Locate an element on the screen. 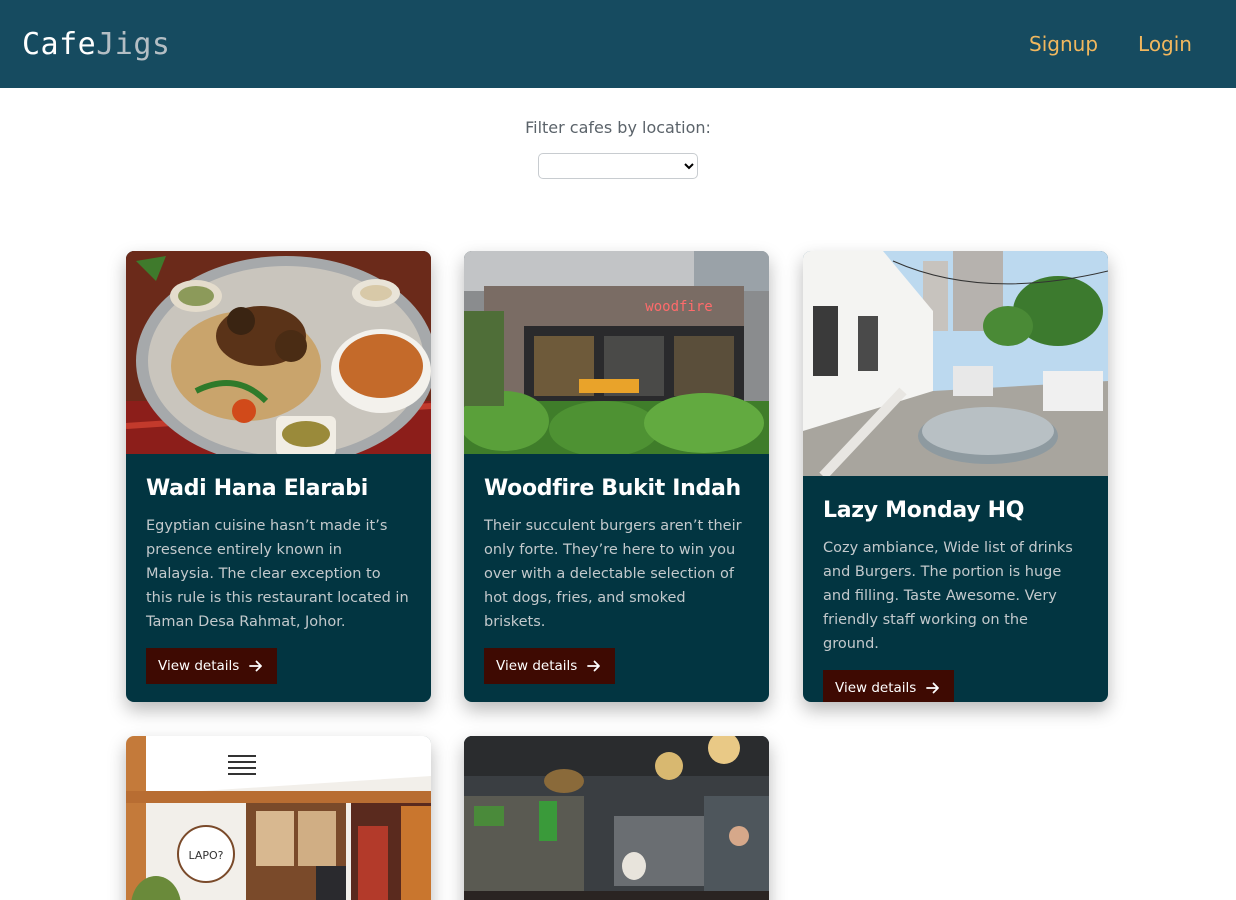  cafe-card is located at coordinates (616, 818).